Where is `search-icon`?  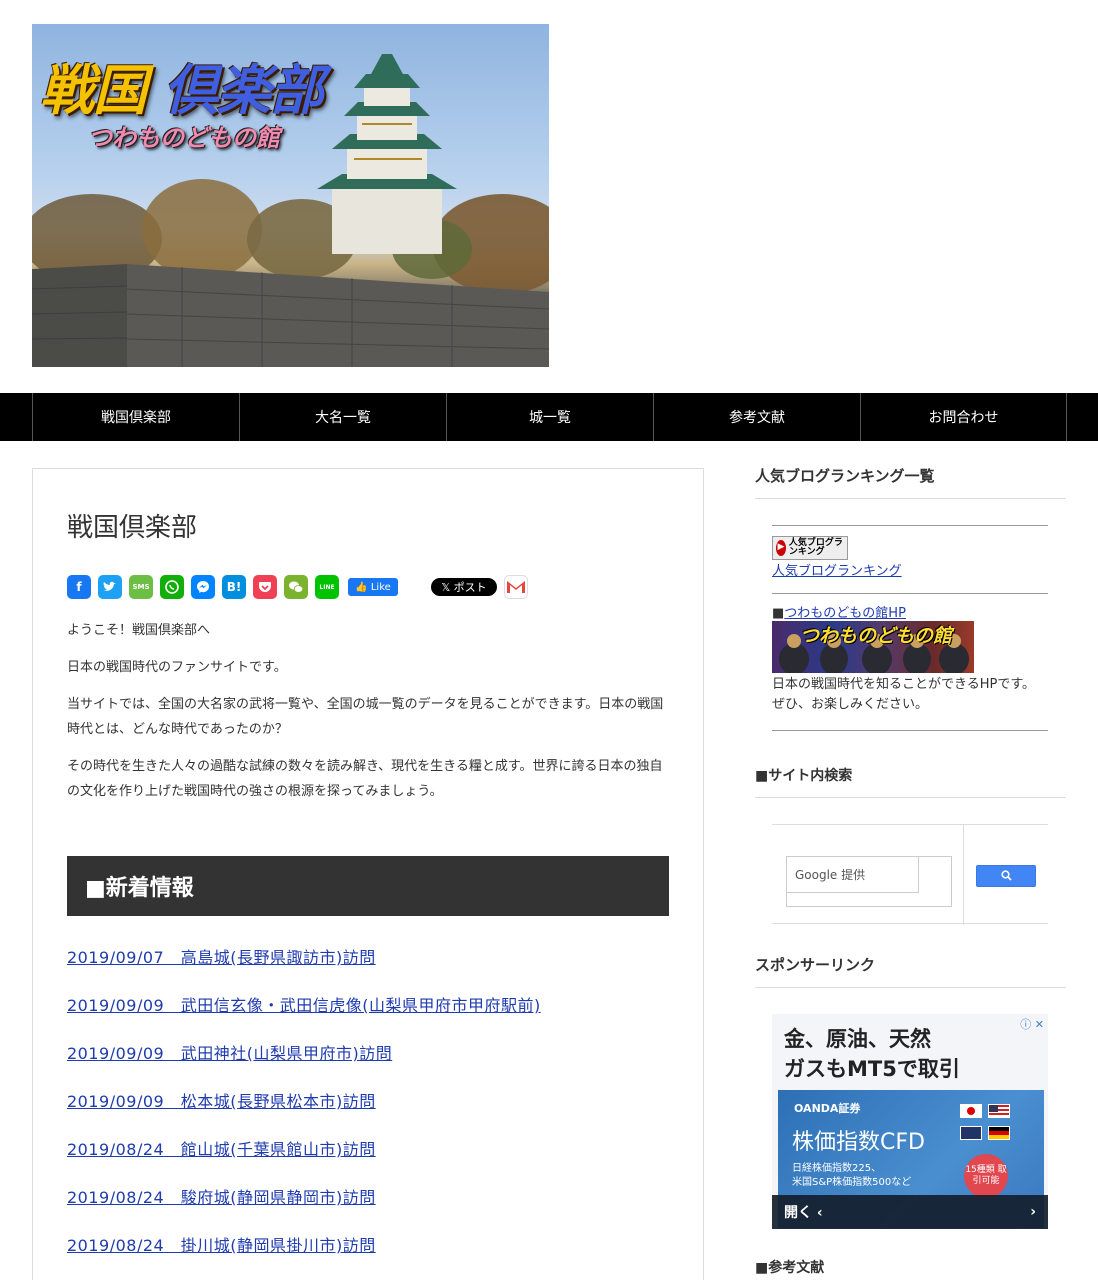
search-icon is located at coordinates (1006, 875).